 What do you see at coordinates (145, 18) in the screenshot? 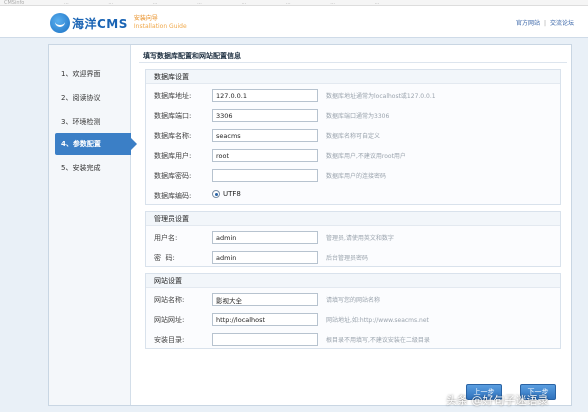
I see `logo-subtitle-cn: 安装向导` at bounding box center [145, 18].